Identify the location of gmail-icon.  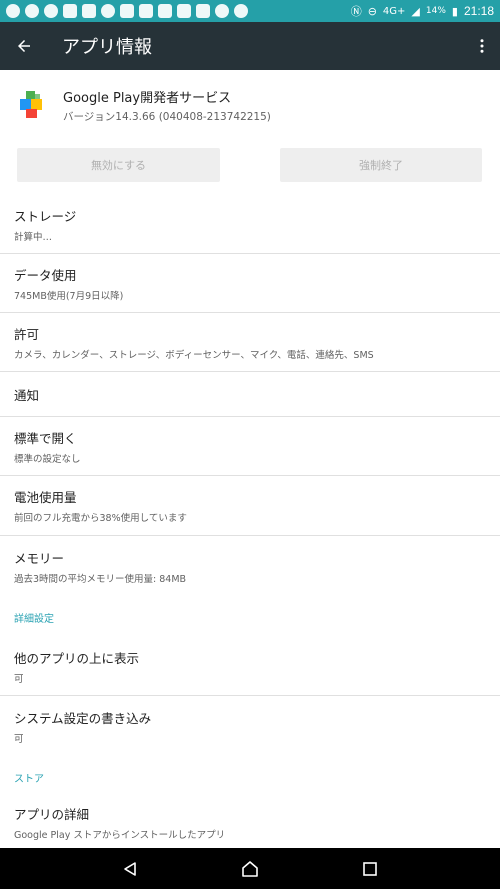
(203, 11).